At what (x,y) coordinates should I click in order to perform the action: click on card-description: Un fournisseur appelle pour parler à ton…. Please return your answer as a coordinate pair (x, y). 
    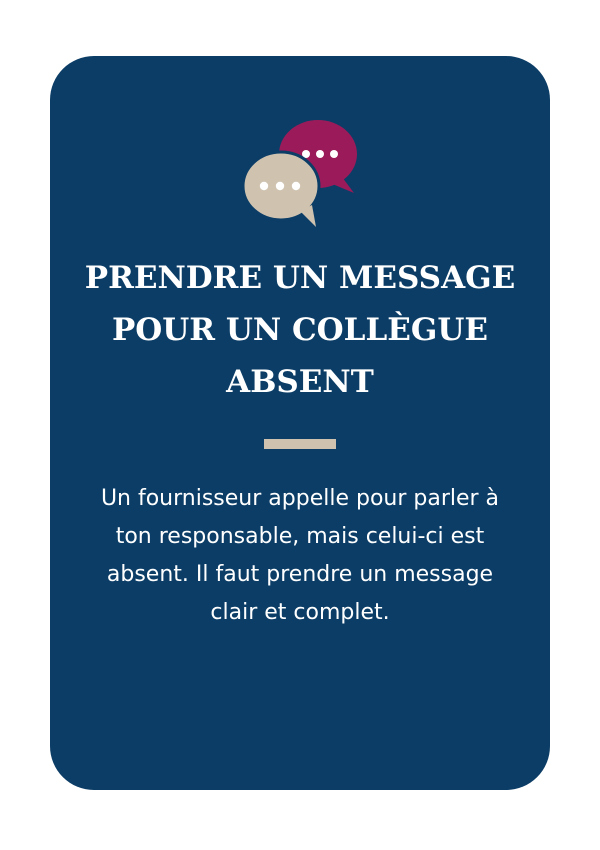
    Looking at the image, I should click on (300, 555).